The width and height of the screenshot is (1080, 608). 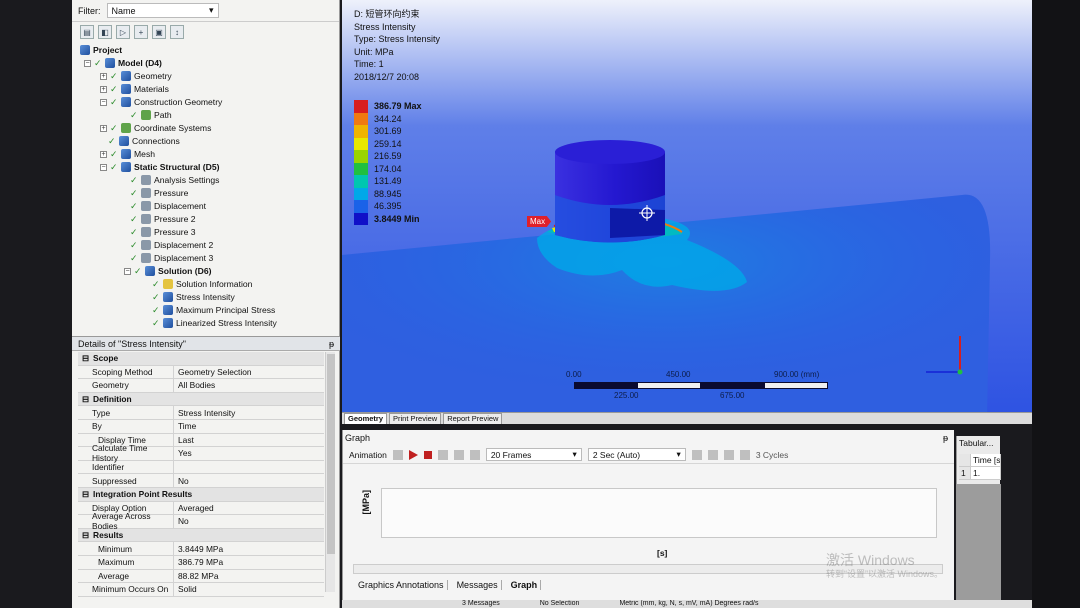 I want to click on details-value: Yes, so click(x=249, y=453).